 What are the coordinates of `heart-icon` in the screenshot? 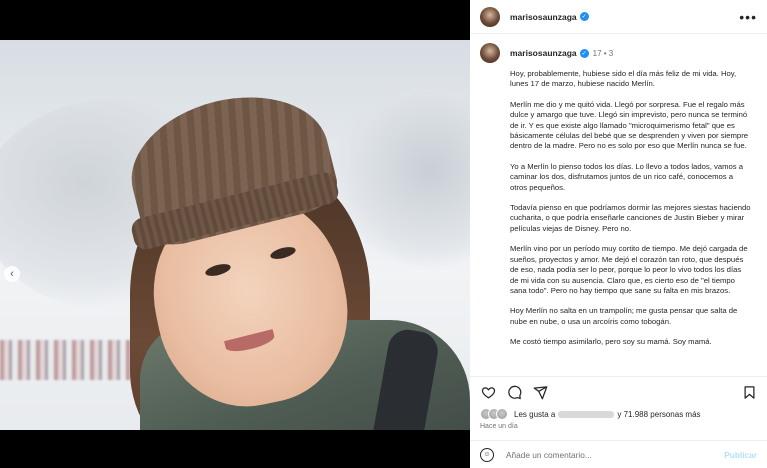 It's located at (488, 393).